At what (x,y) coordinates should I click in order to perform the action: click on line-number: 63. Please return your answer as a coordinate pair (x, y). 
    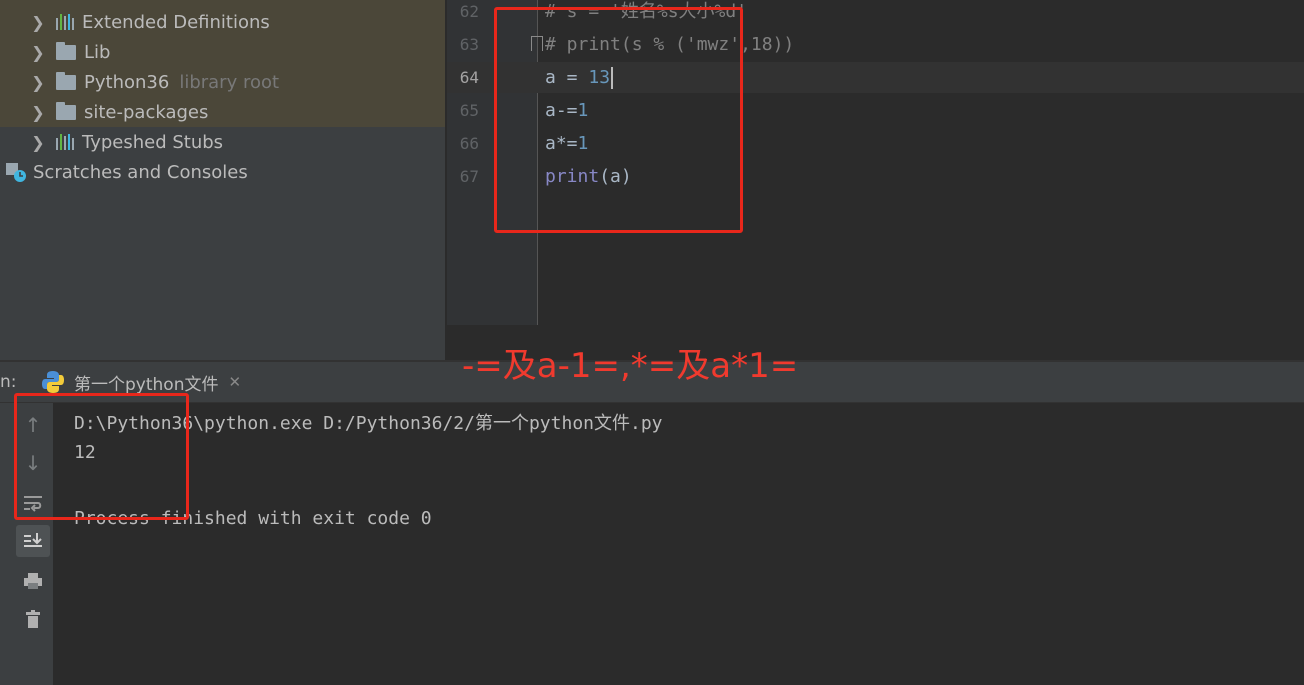
    Looking at the image, I should click on (469, 44).